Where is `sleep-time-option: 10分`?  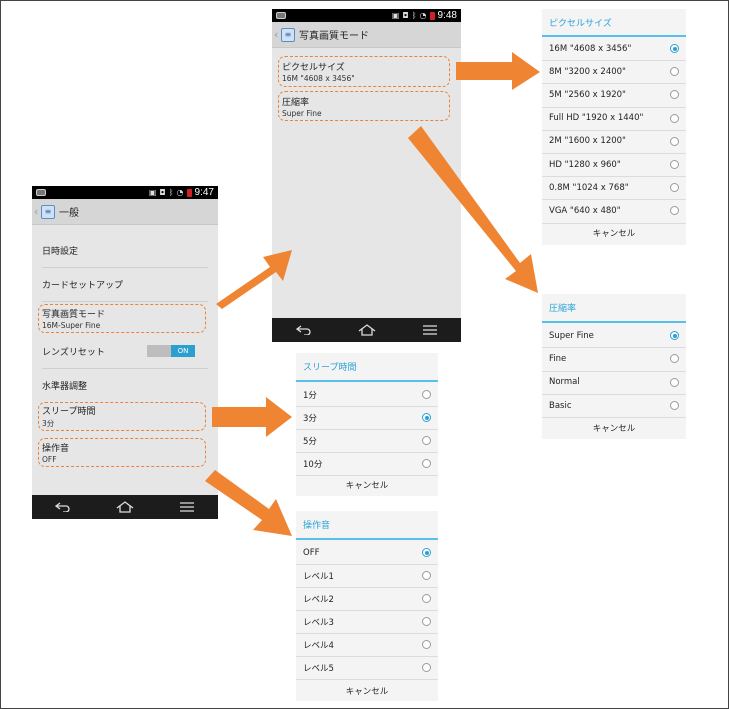
sleep-time-option: 10分 is located at coordinates (367, 463).